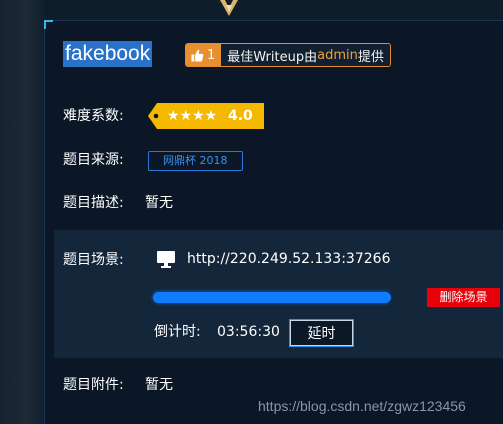 The height and width of the screenshot is (424, 503). I want to click on attachment-label: 题目附件:, so click(93, 385).